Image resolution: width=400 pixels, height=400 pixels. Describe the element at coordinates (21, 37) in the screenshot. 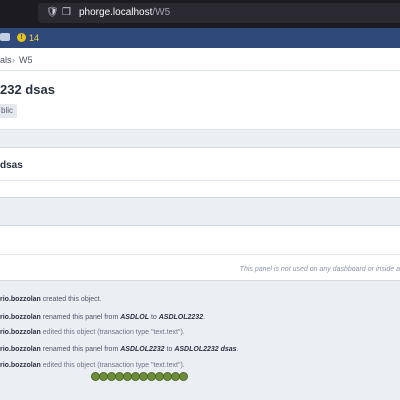

I see `alert-icon: !` at that location.